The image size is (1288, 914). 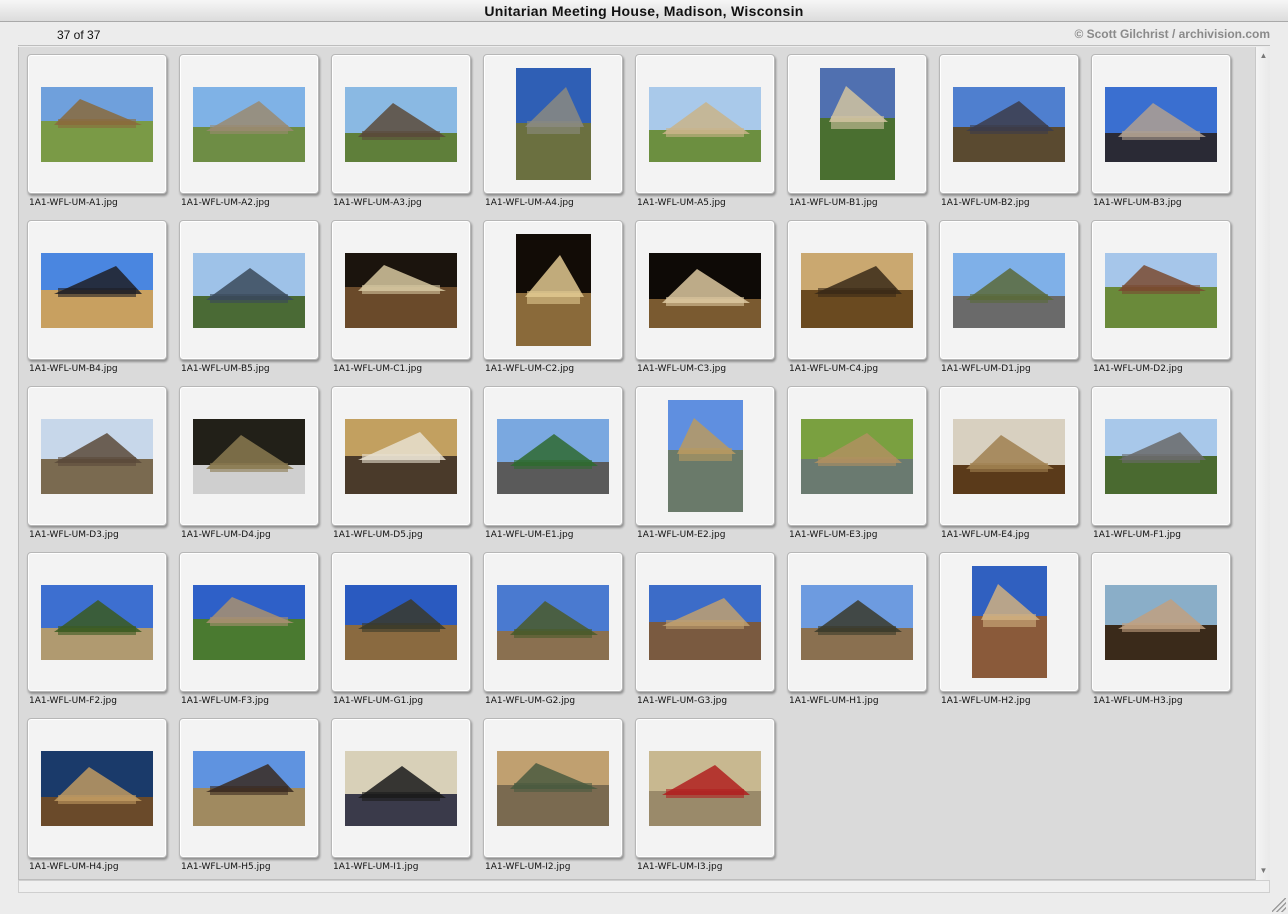 I want to click on thumbnail-item: 1A1-WFL-UM-D2.jpg, so click(x=1161, y=297).